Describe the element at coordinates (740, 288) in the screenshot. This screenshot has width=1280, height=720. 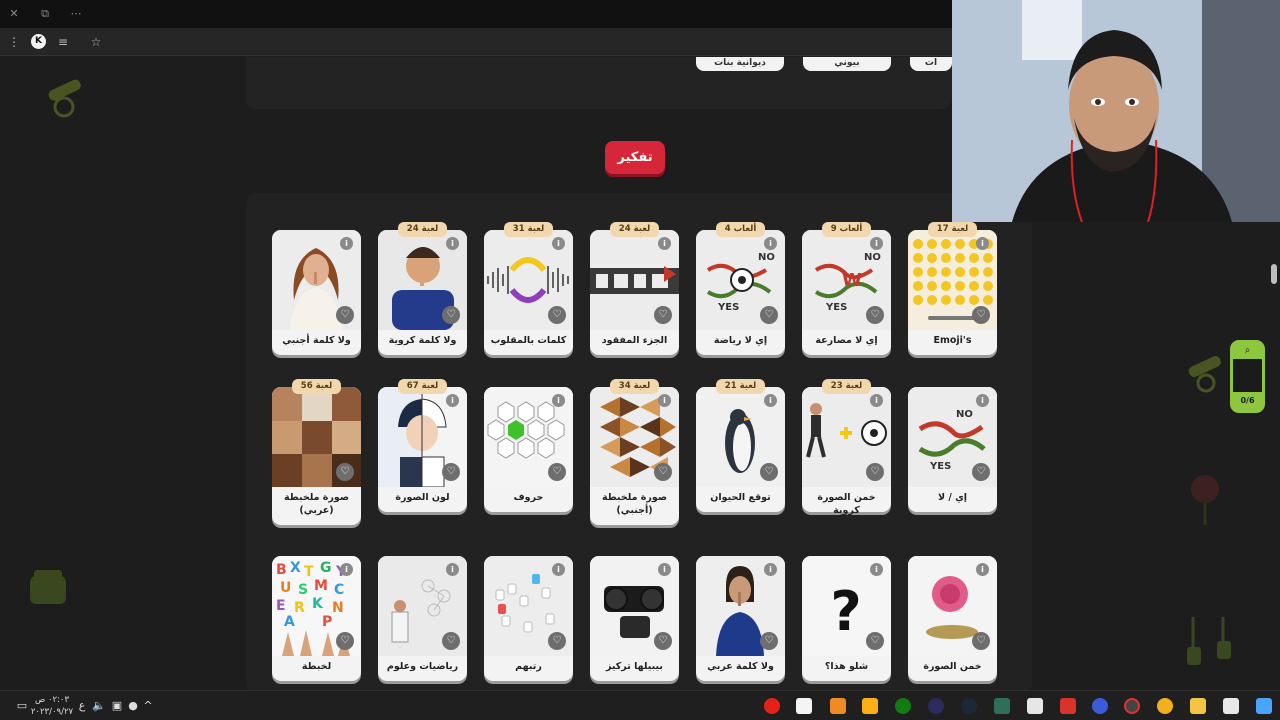
I see `game-card-yes-no-sports: NO YES 4 ألعاب i ♡ إي لا رياضة` at that location.